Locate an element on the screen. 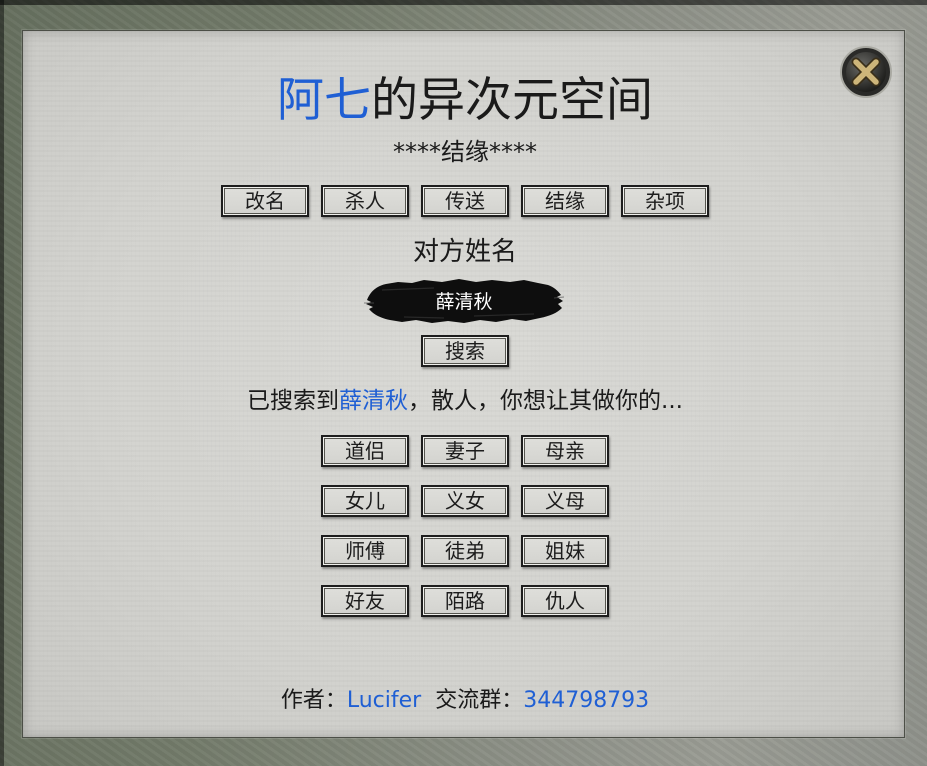  result-name: 薛清秋 is located at coordinates (374, 401).